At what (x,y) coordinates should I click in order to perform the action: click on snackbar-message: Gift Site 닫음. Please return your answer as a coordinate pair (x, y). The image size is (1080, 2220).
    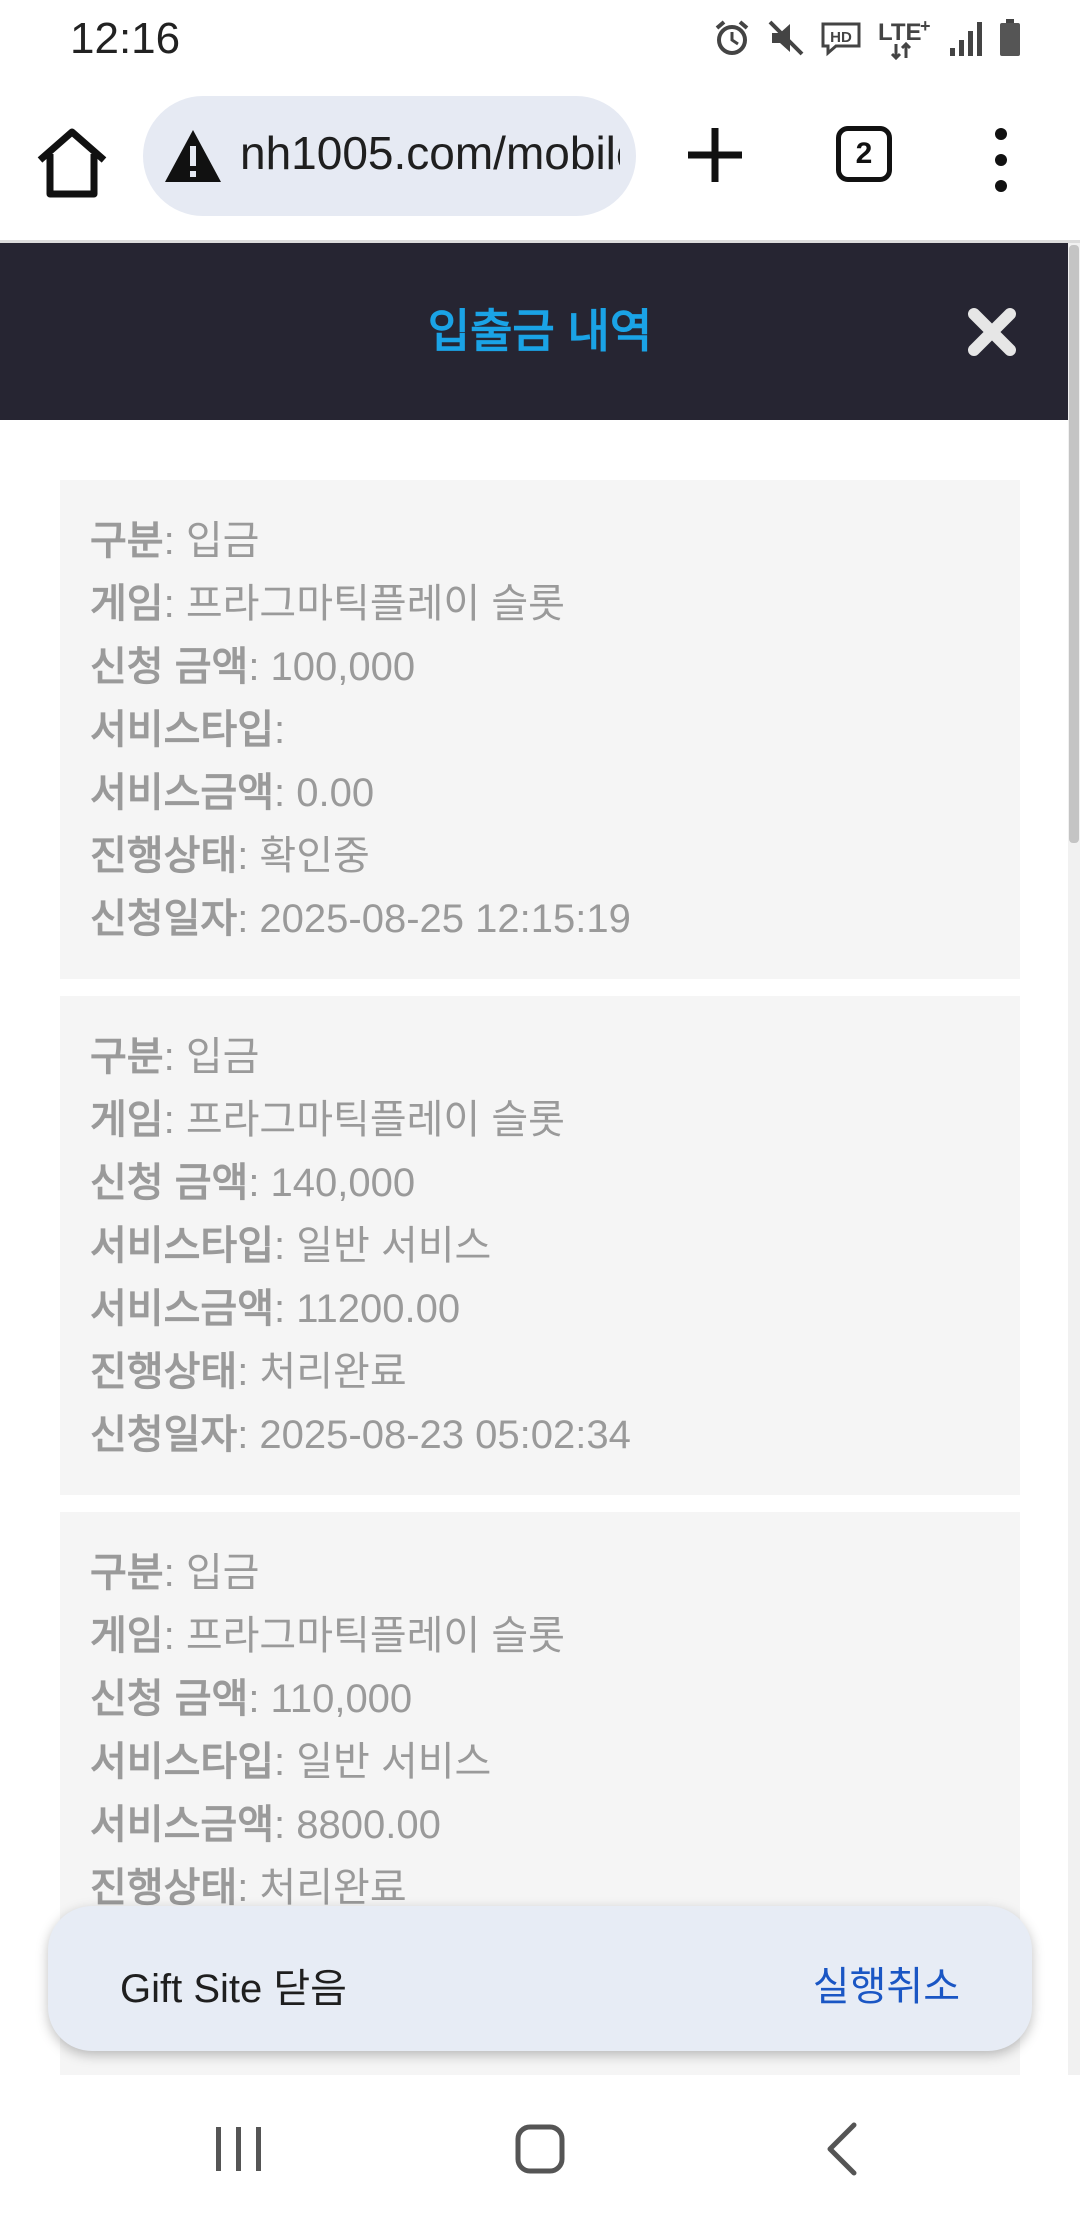
    Looking at the image, I should click on (233, 1989).